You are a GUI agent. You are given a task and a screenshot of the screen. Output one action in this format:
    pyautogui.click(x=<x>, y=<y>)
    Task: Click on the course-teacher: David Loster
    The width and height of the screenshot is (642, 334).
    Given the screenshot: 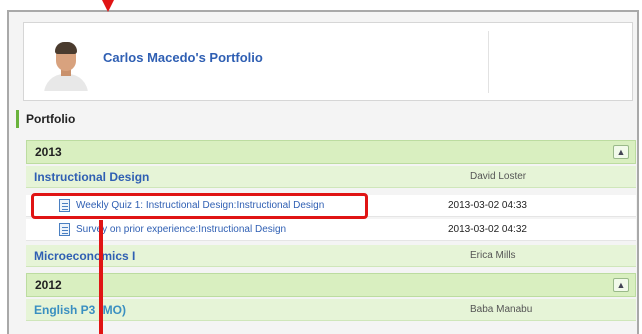 What is the action you would take?
    pyautogui.click(x=498, y=176)
    